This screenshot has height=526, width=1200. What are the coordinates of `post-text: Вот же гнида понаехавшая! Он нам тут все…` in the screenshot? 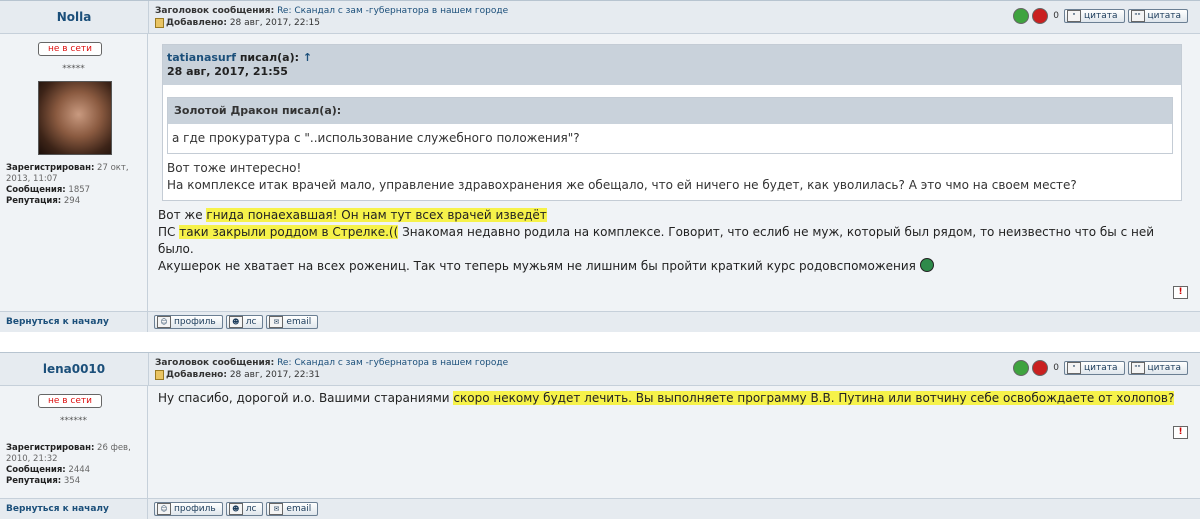 It's located at (674, 241).